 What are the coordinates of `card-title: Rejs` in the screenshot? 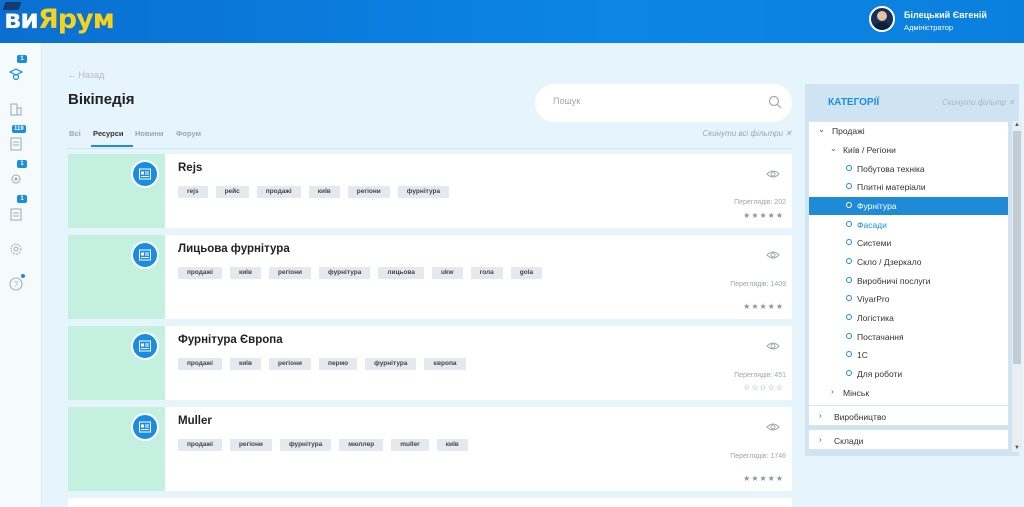 It's located at (190, 168).